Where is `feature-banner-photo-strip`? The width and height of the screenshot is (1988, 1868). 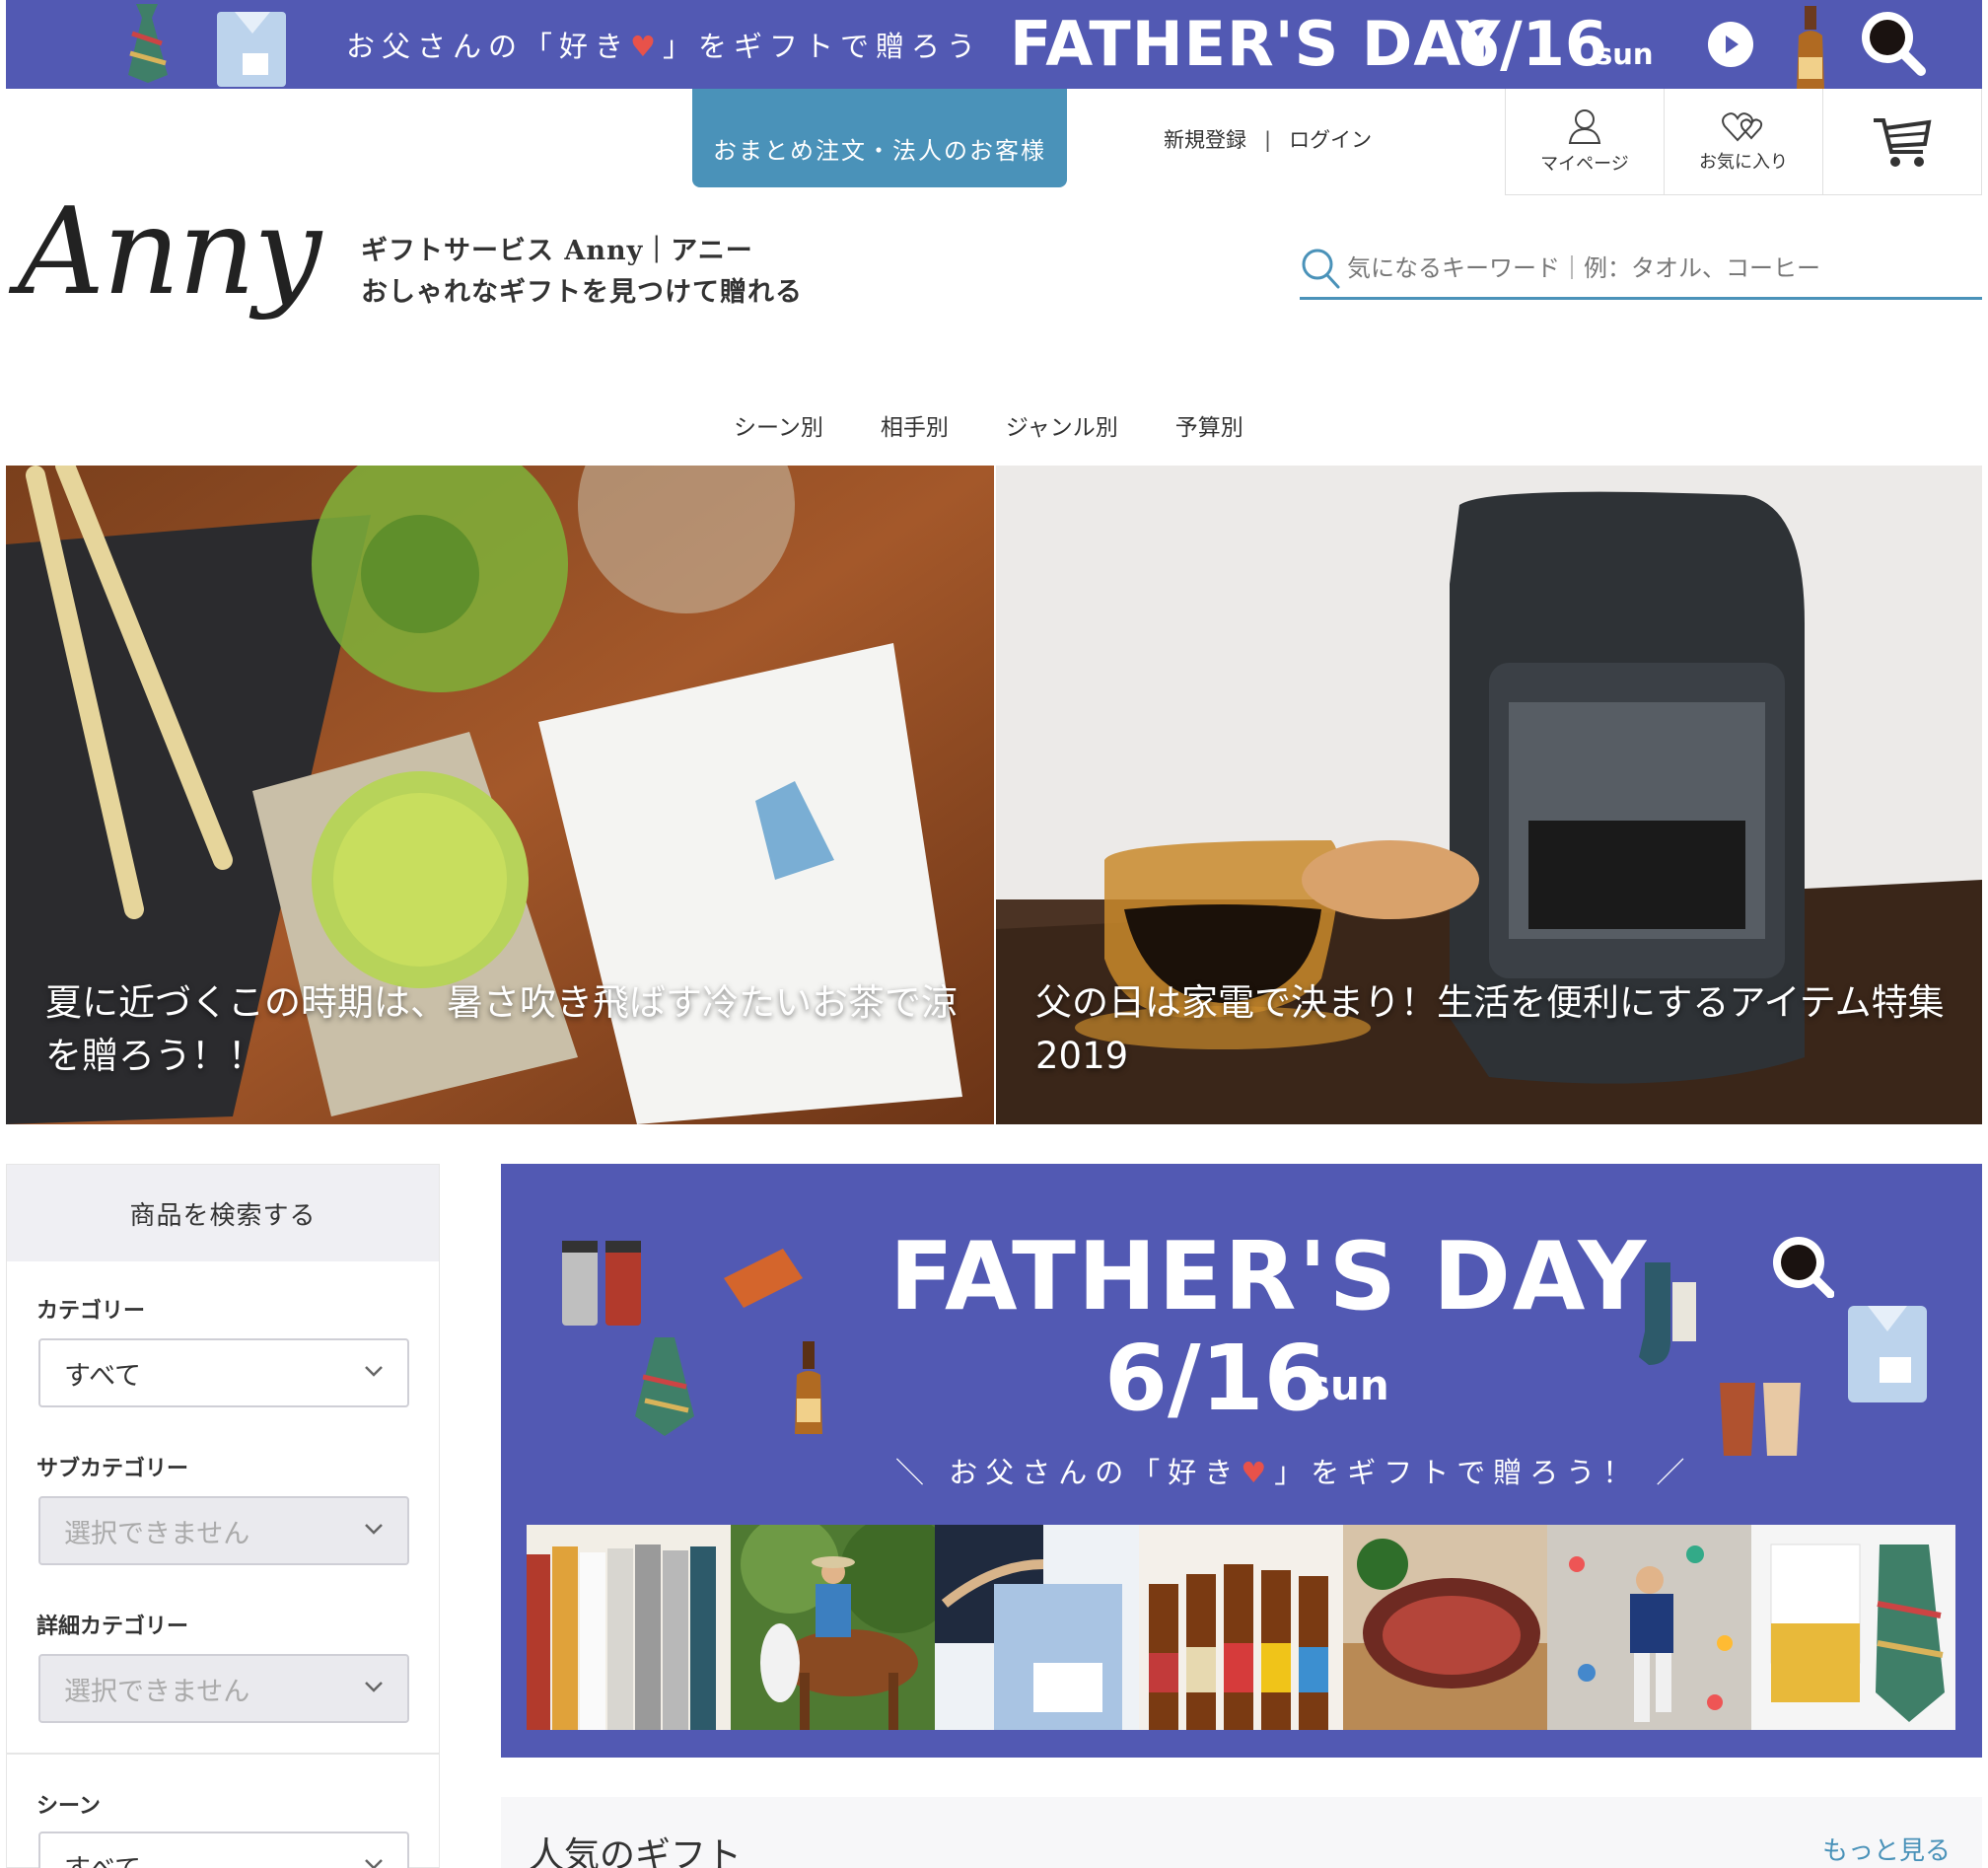
feature-banner-photo-strip is located at coordinates (1242, 1628).